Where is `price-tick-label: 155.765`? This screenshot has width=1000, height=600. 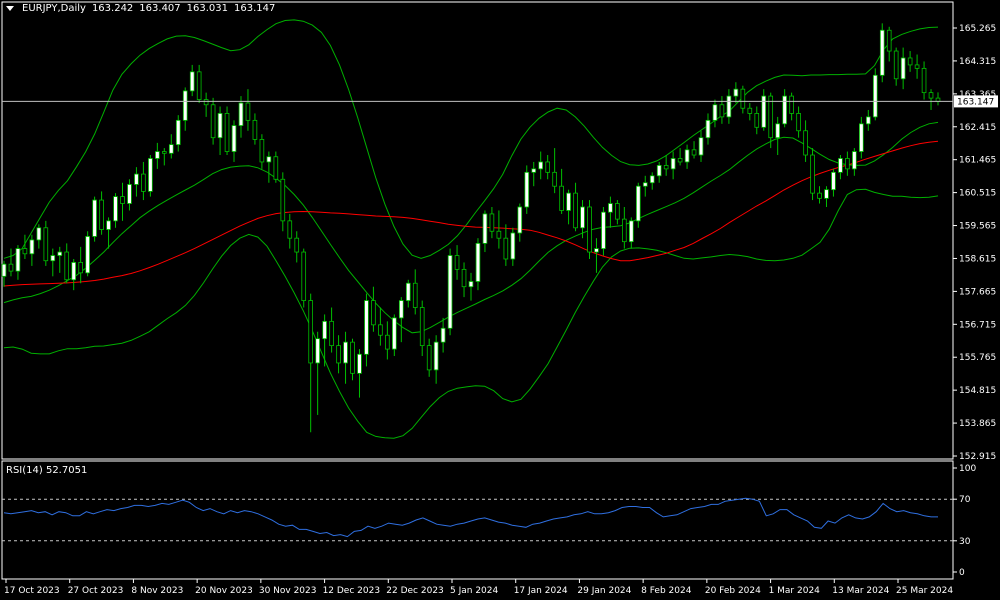 price-tick-label: 155.765 is located at coordinates (977, 358).